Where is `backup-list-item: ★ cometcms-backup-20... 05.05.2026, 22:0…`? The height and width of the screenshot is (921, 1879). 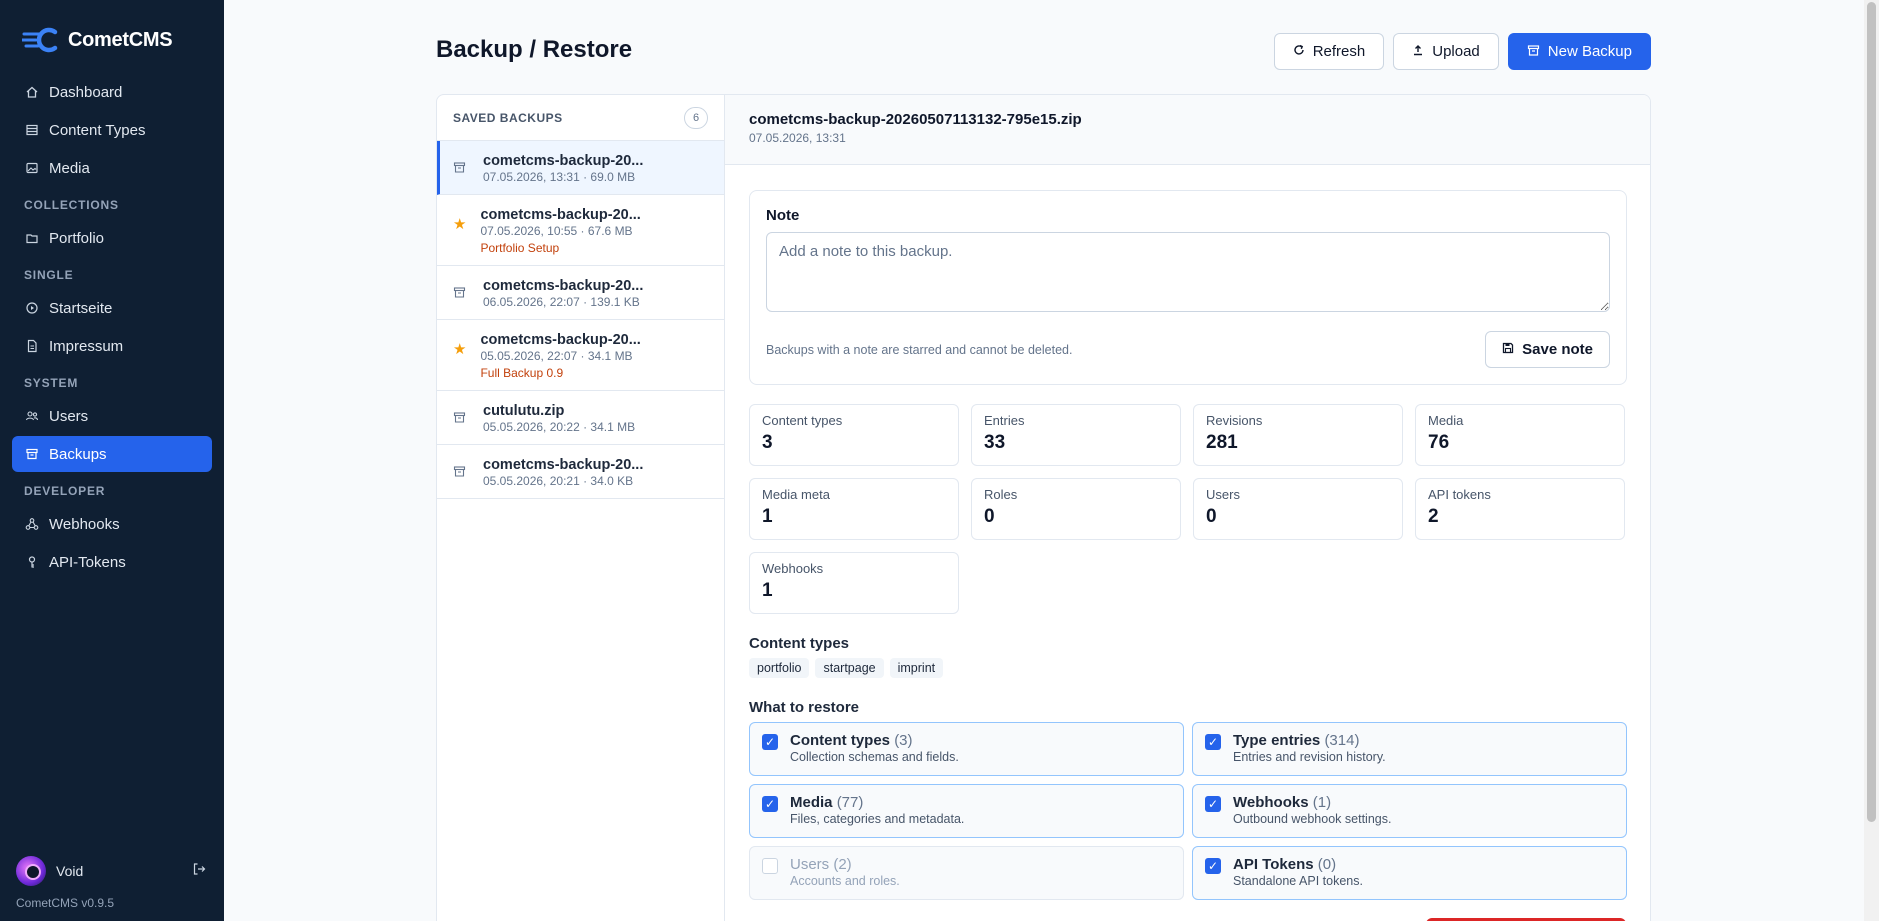 backup-list-item: ★ cometcms-backup-20... 05.05.2026, 22:0… is located at coordinates (580, 355).